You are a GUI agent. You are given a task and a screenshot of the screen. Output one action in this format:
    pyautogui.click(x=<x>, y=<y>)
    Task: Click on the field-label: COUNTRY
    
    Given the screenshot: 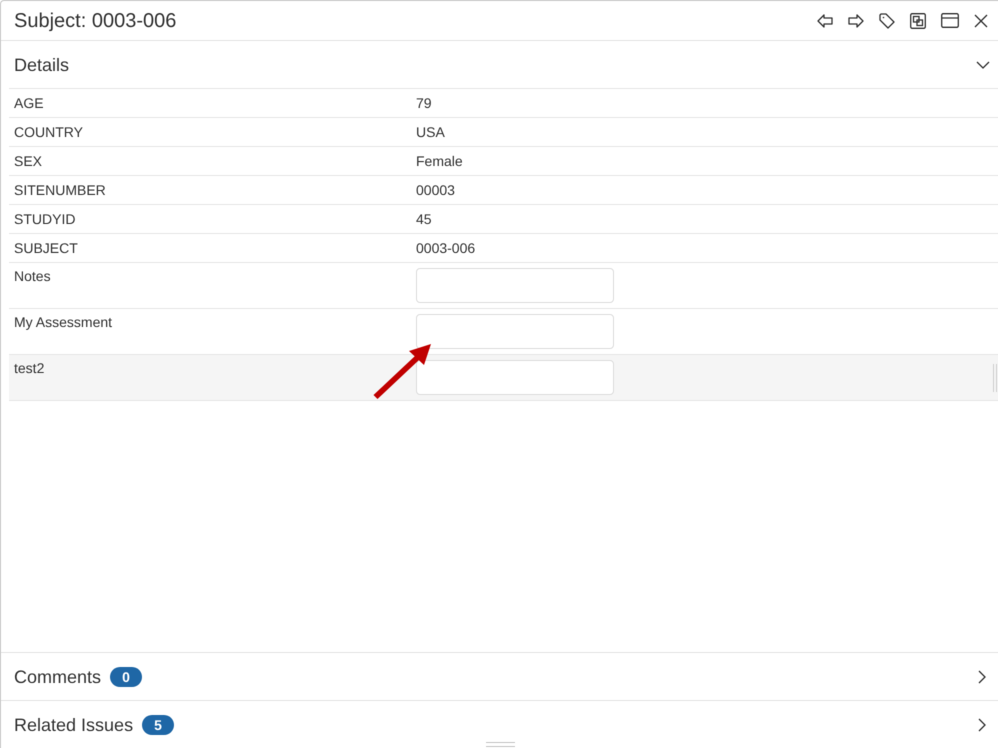 What is the action you would take?
    pyautogui.click(x=48, y=132)
    